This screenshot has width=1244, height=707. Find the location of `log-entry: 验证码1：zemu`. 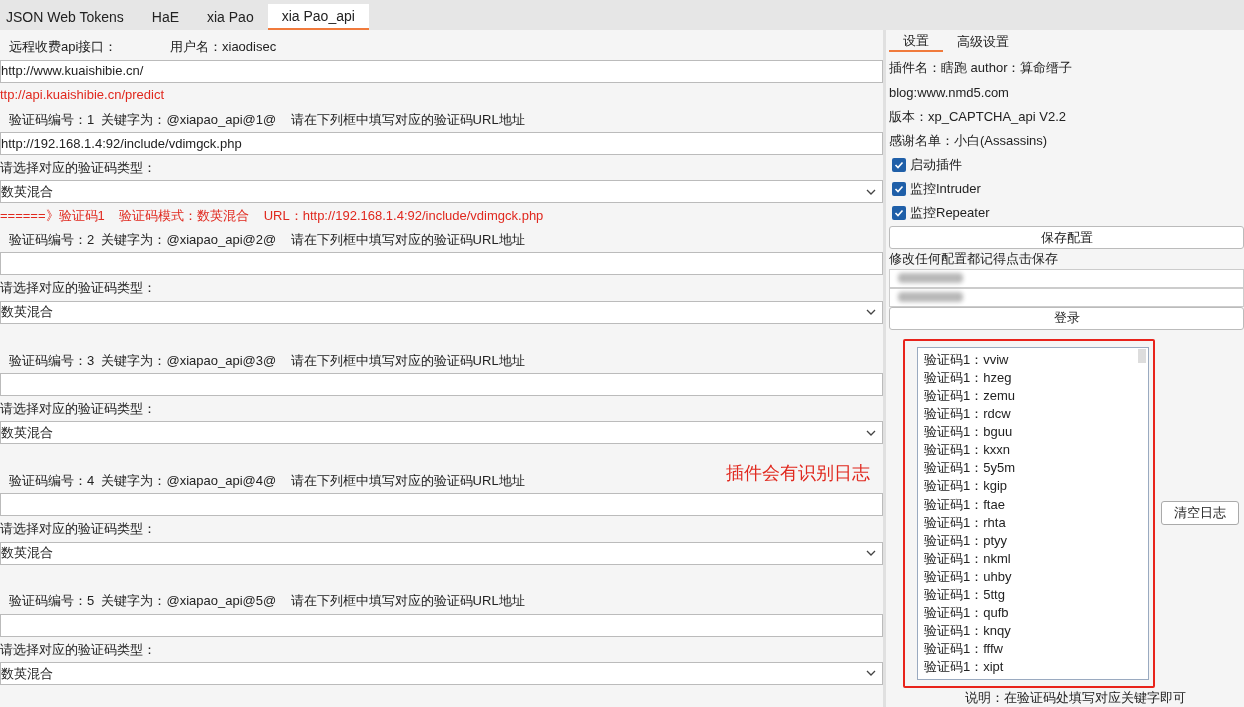

log-entry: 验证码1：zemu is located at coordinates (970, 396).